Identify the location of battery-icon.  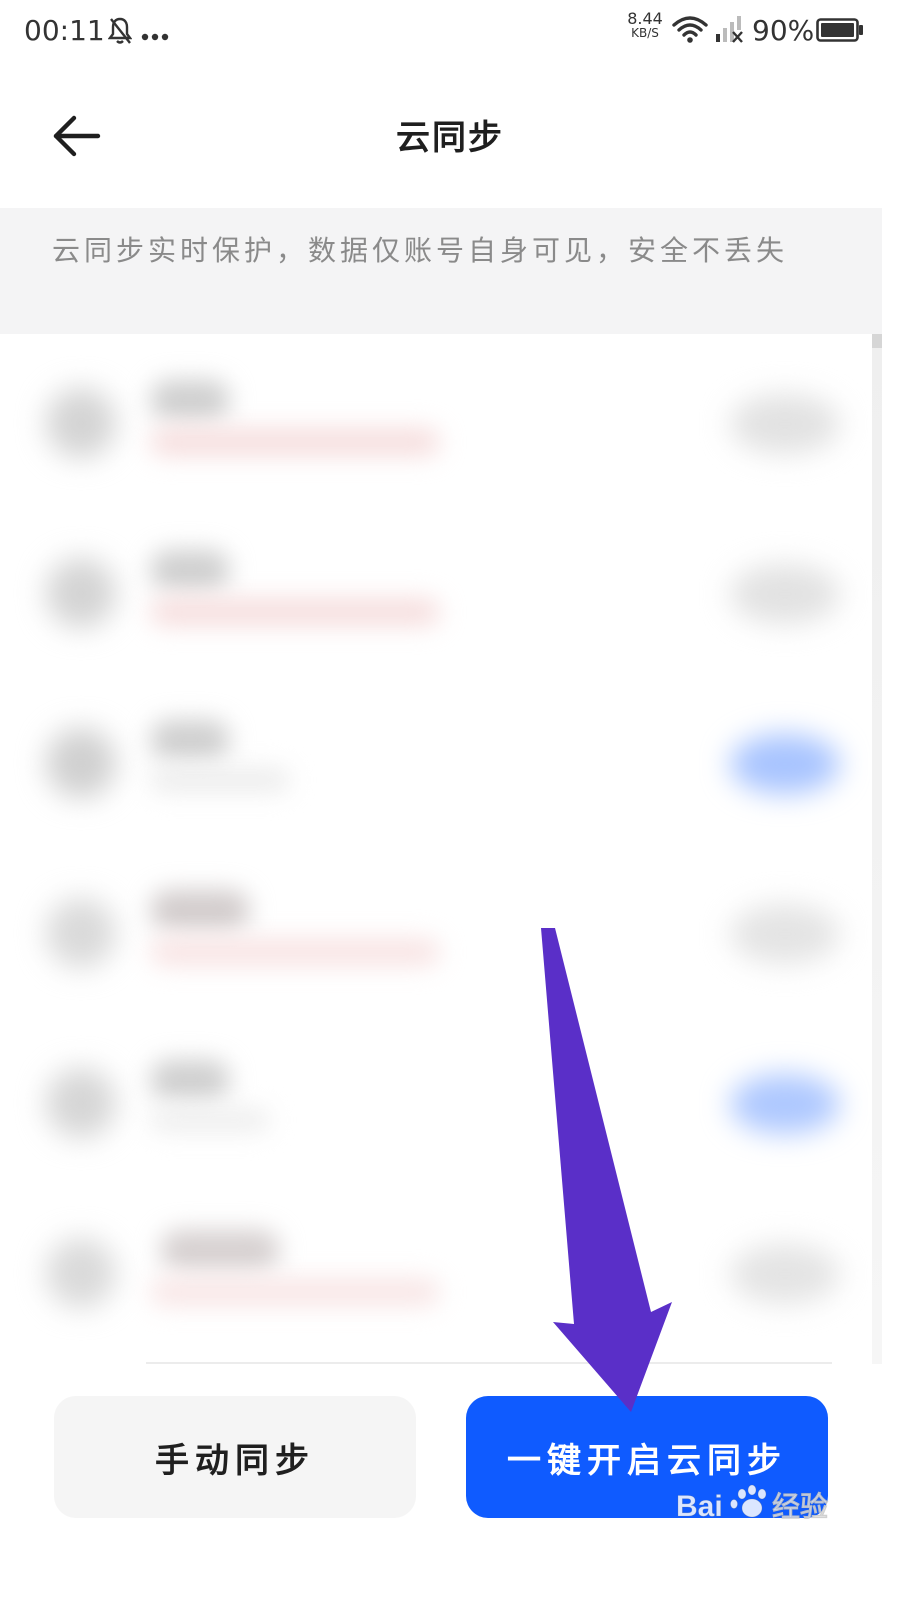
(840, 32).